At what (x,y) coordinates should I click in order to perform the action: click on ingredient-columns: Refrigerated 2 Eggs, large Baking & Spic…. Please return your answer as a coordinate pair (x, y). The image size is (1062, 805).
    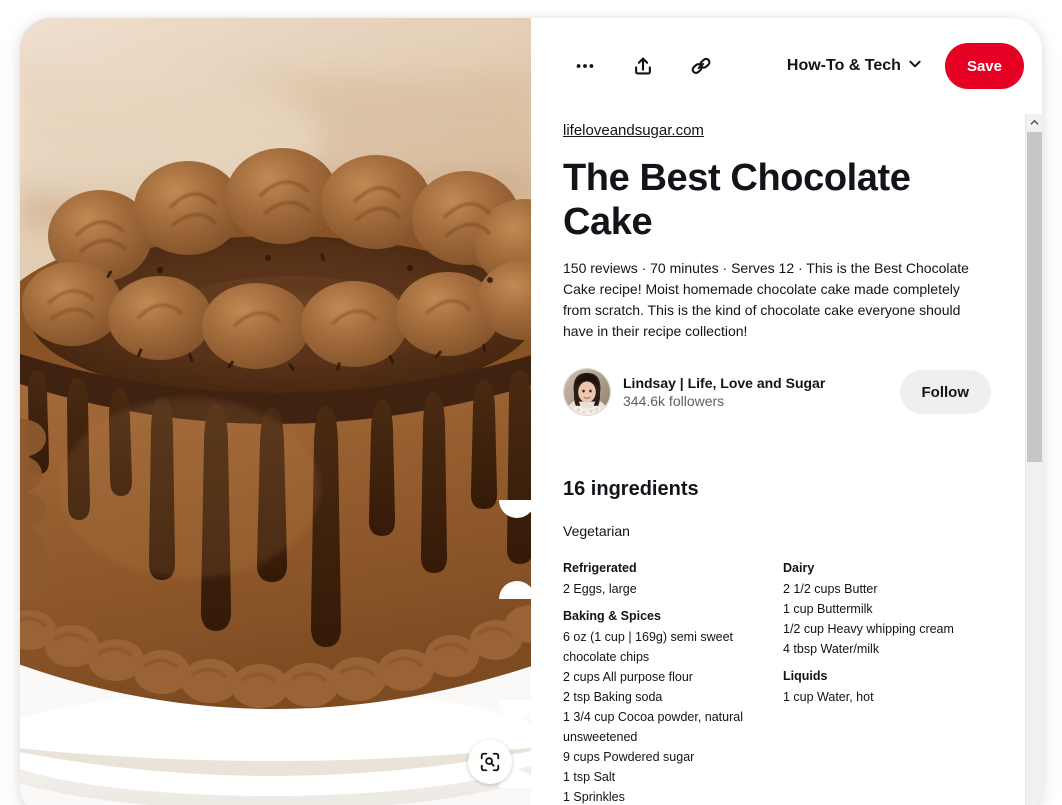
    Looking at the image, I should click on (783, 683).